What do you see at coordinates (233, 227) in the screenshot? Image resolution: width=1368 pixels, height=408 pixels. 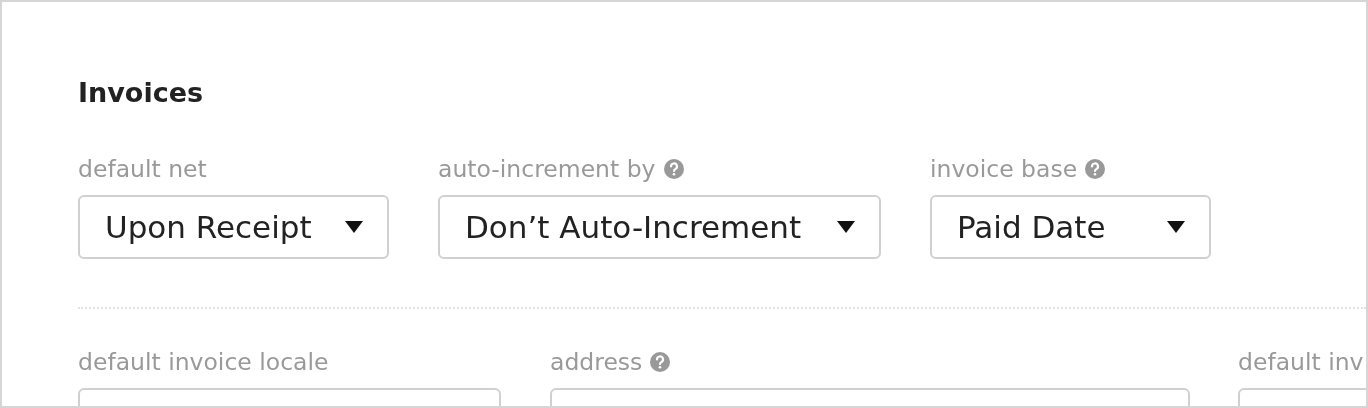 I see `dropdown: Upon Receipt` at bounding box center [233, 227].